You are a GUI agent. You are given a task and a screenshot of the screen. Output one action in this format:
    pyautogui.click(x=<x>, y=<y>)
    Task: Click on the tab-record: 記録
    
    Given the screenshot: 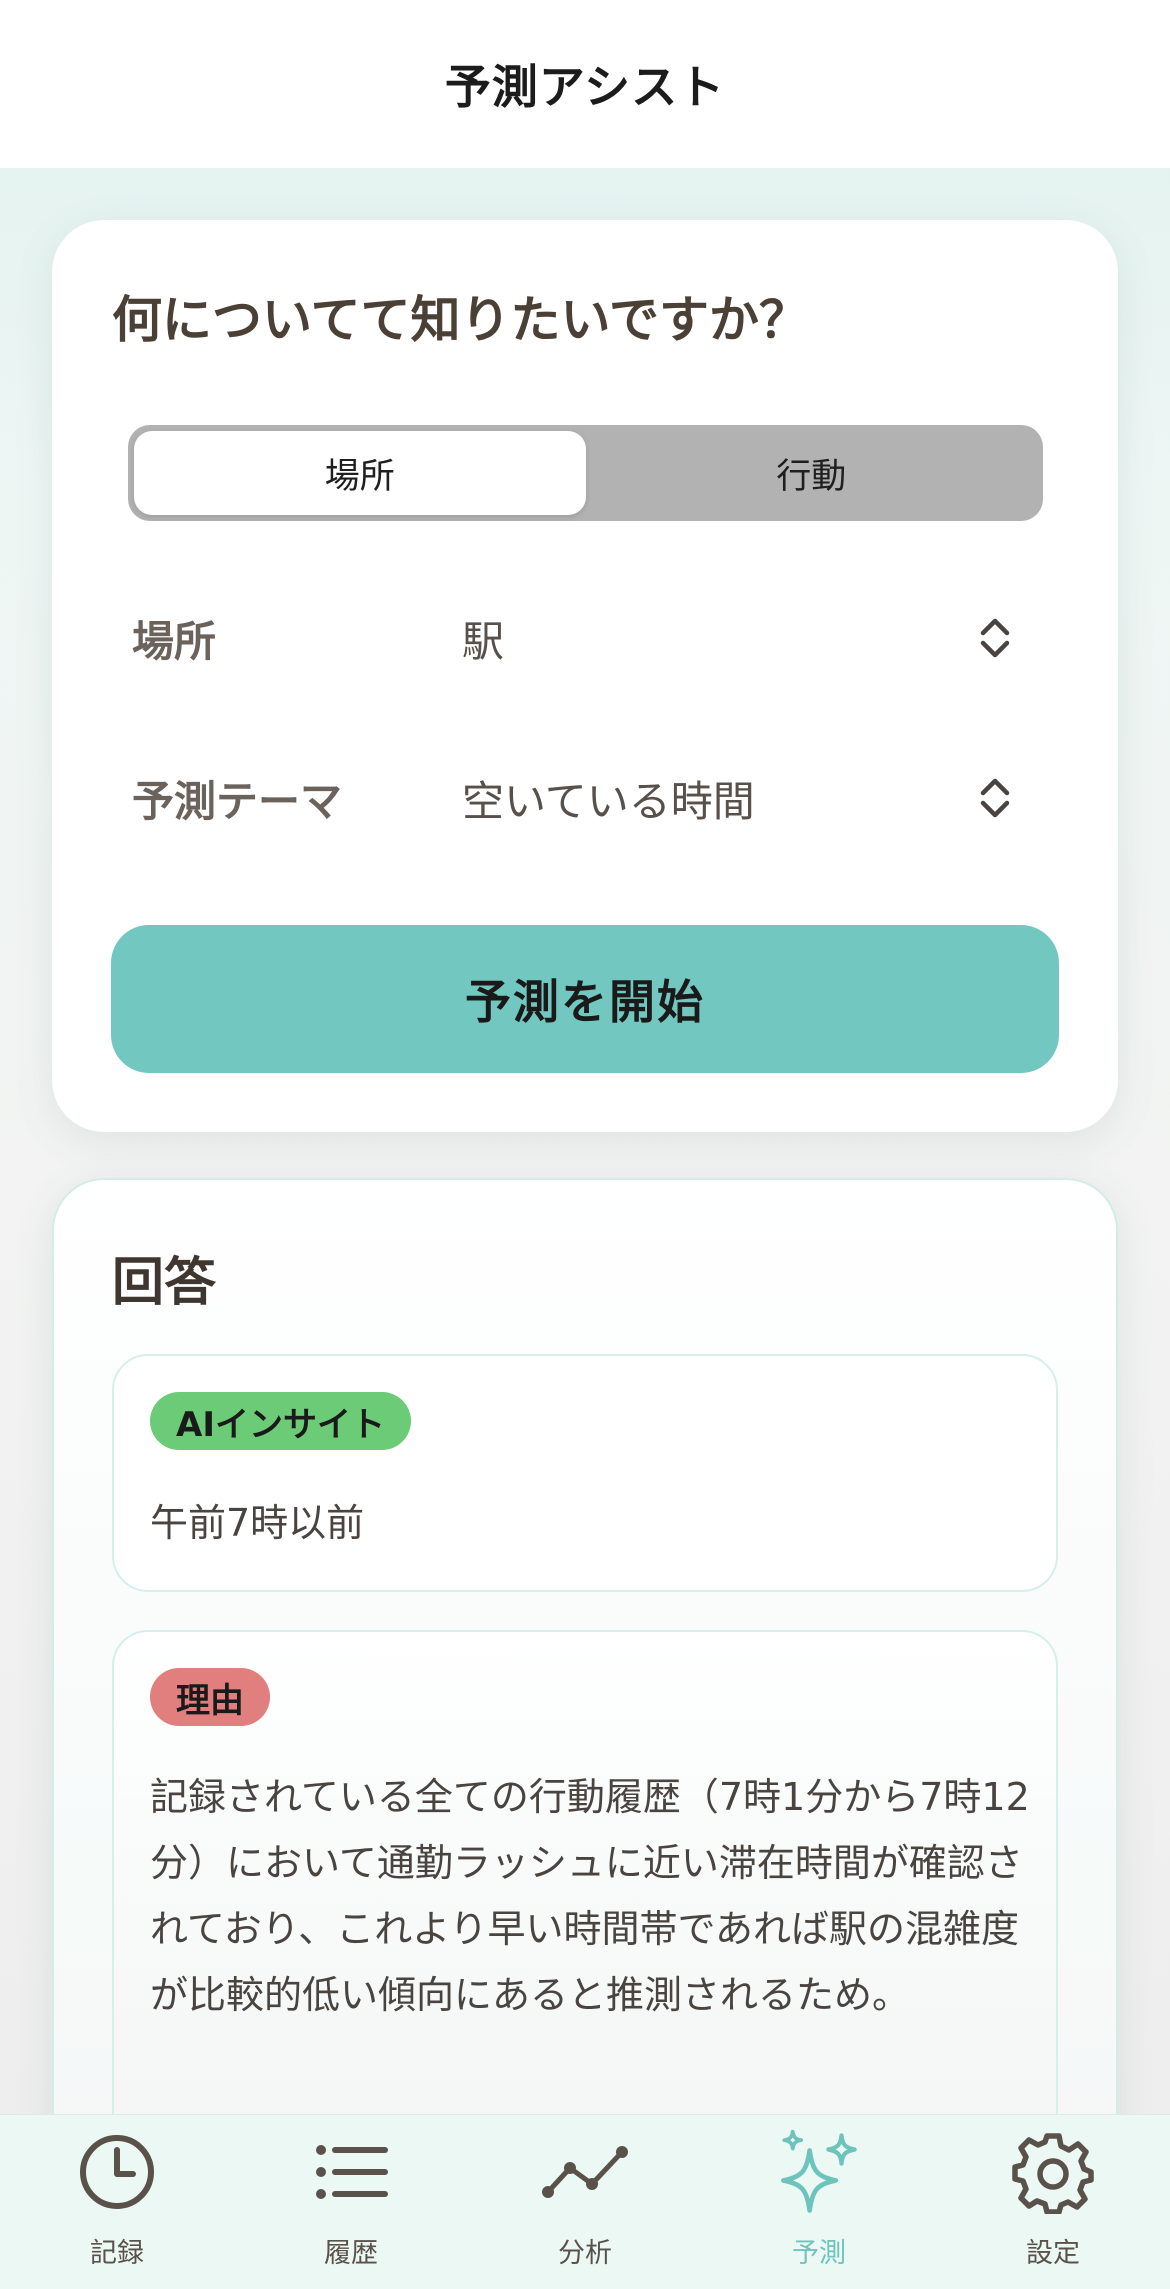 What is the action you would take?
    pyautogui.click(x=117, y=2202)
    